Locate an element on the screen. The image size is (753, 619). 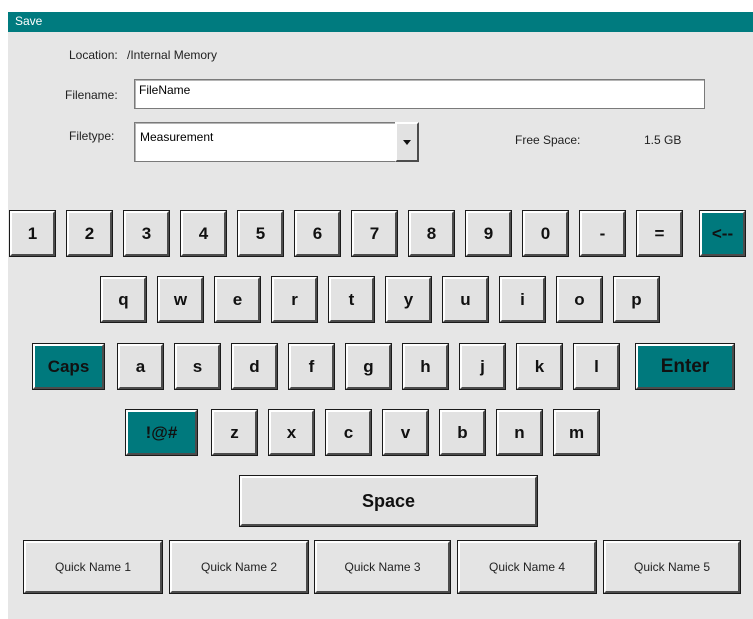
enter-key: Enter is located at coordinates (685, 366).